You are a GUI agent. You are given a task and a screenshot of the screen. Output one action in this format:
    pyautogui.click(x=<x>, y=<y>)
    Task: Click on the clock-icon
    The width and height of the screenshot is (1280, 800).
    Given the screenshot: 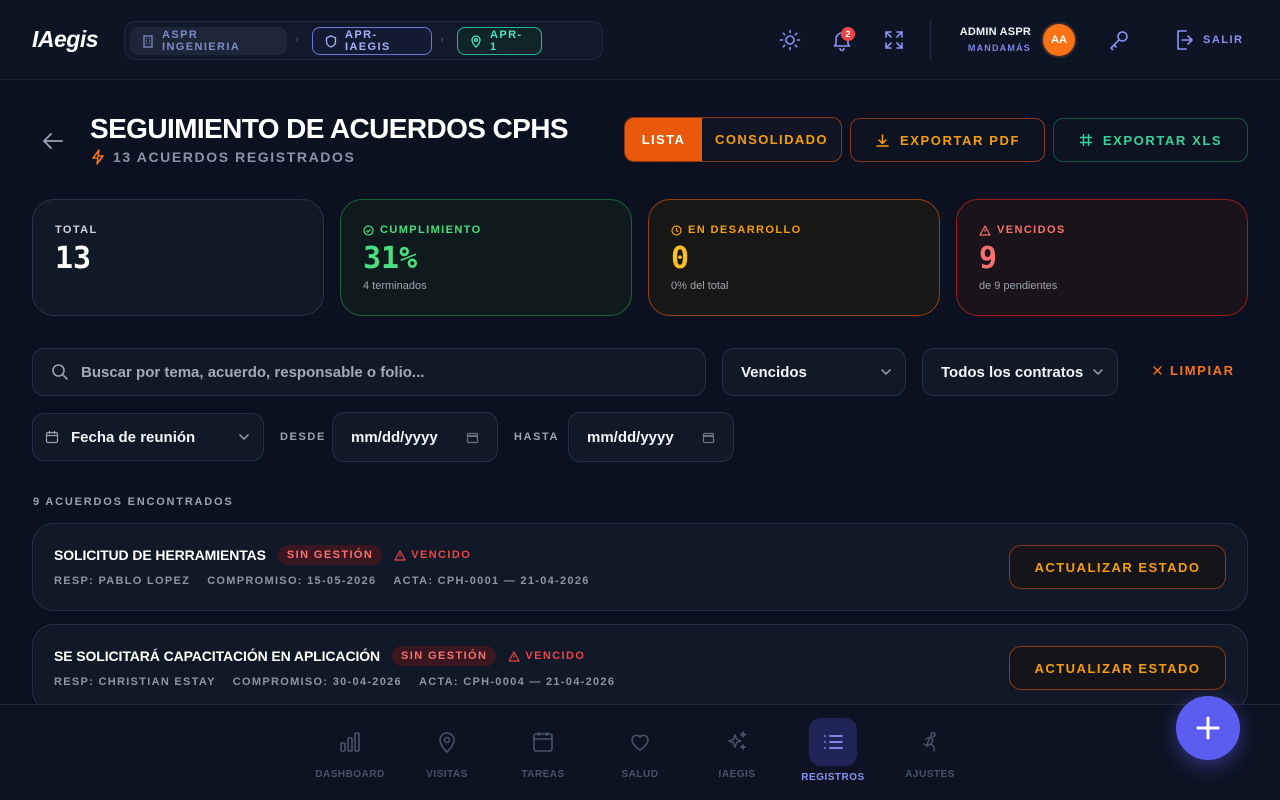 What is the action you would take?
    pyautogui.click(x=676, y=230)
    